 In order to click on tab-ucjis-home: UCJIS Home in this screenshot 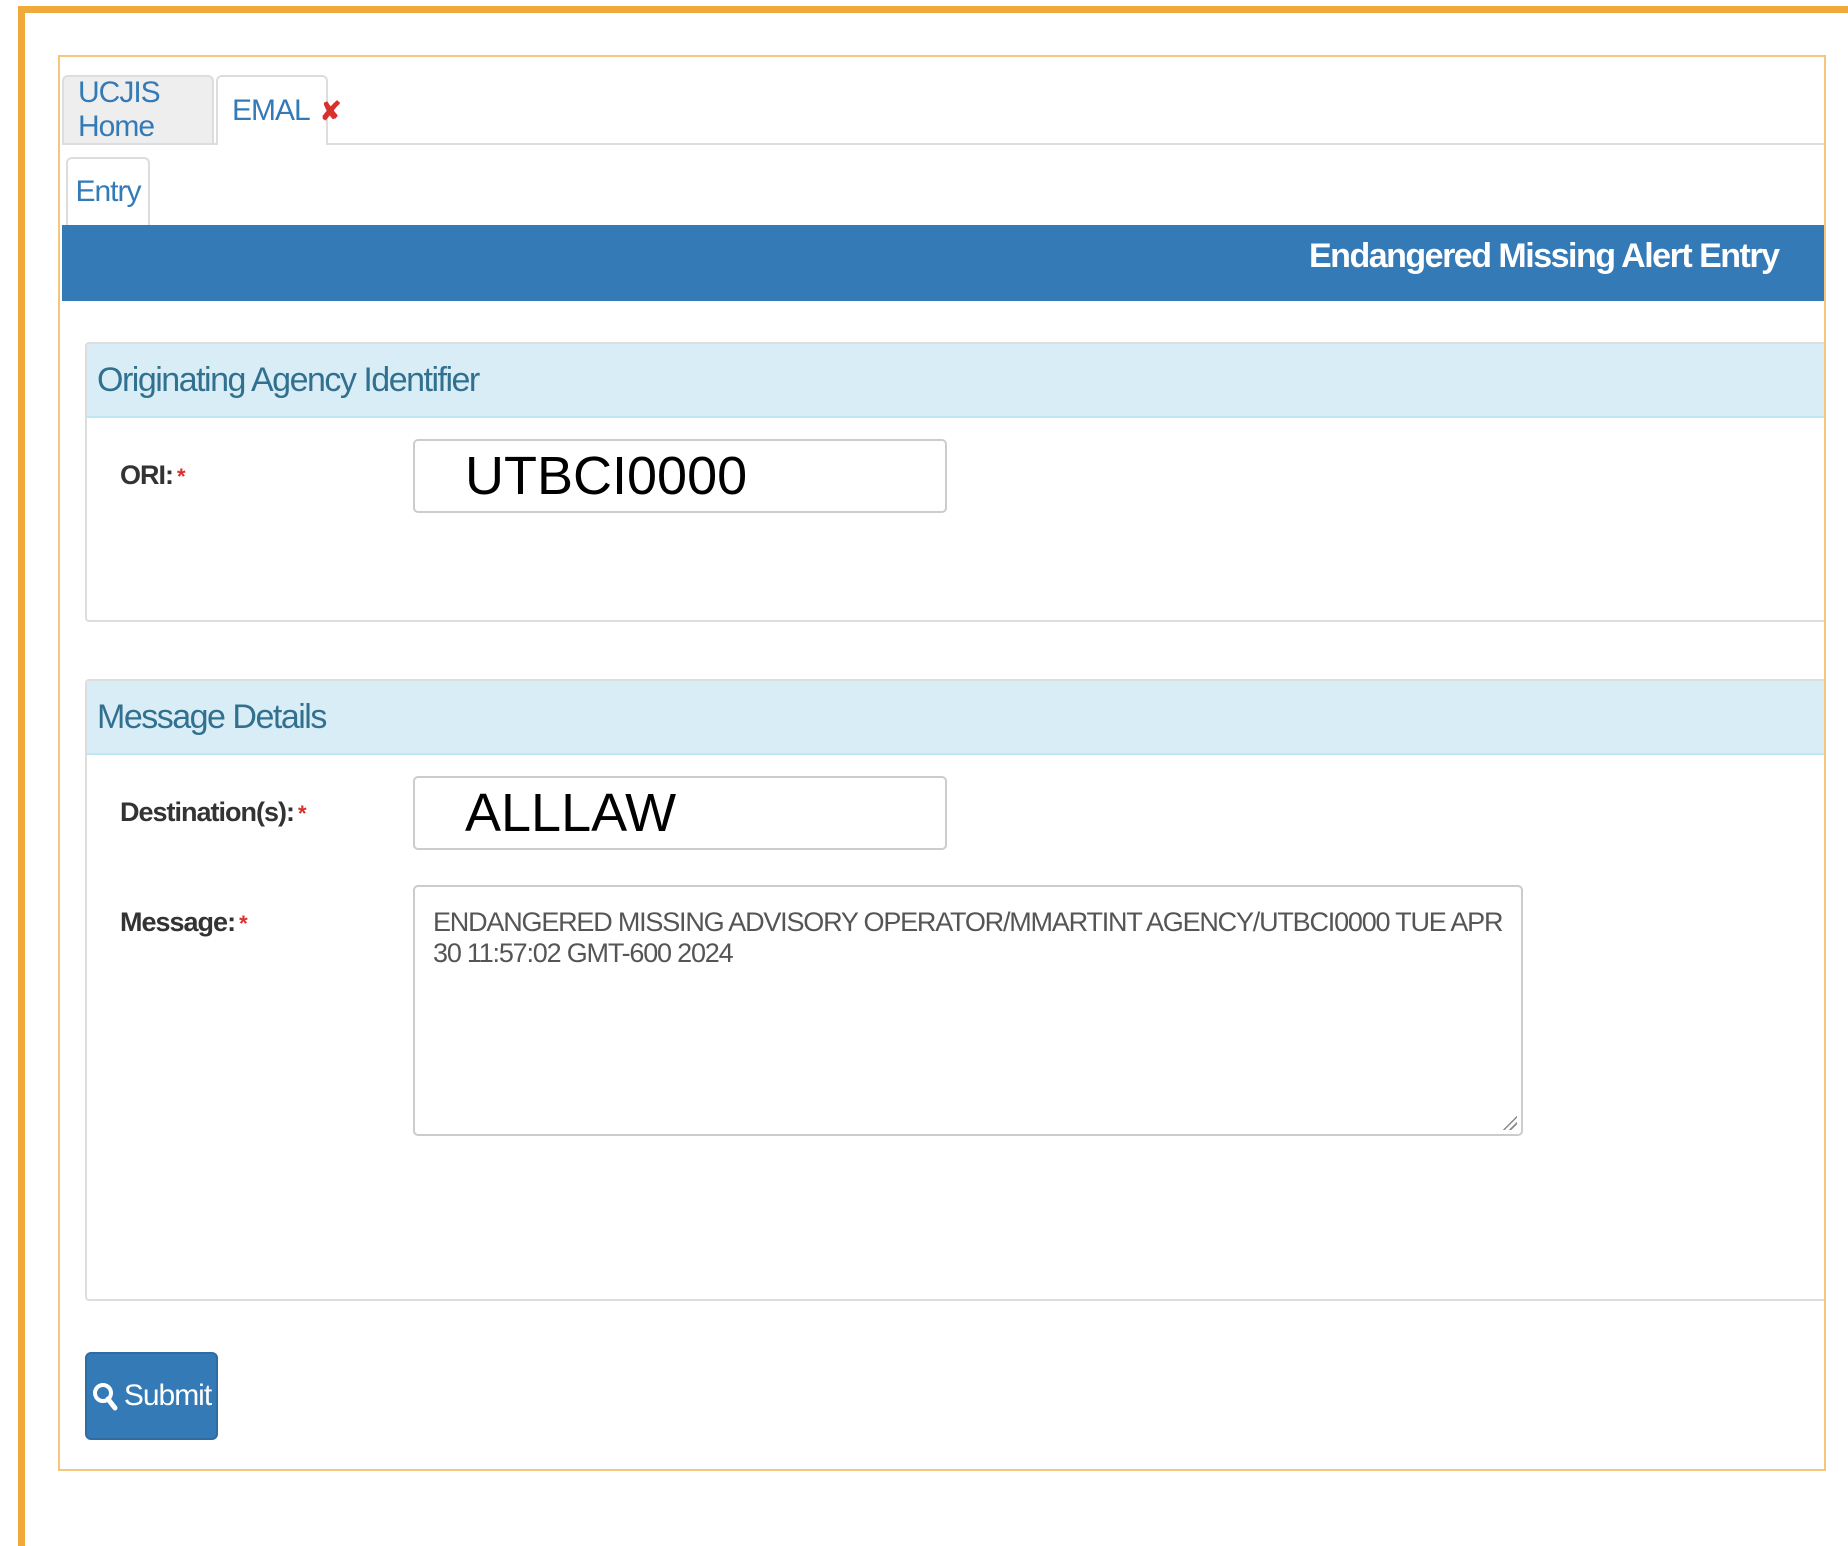, I will do `click(138, 109)`.